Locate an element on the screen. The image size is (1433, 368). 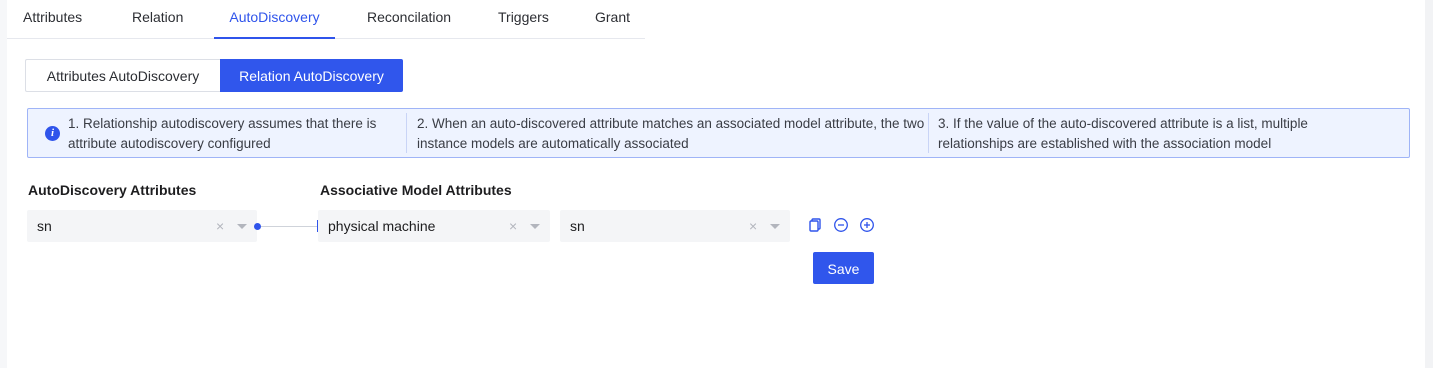
tab-grant: Grant is located at coordinates (612, 19).